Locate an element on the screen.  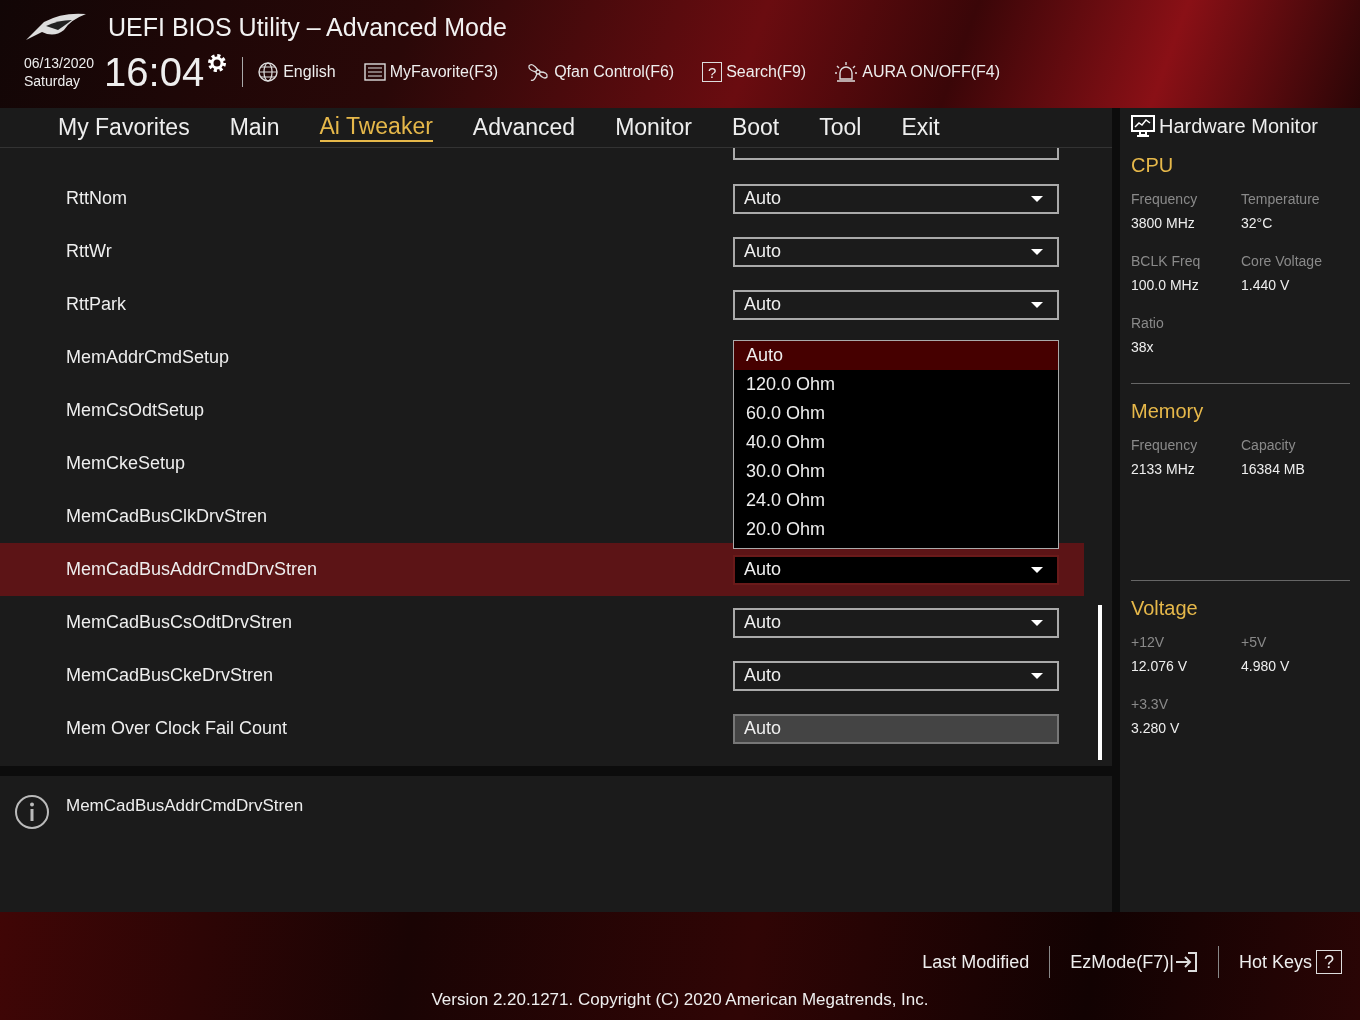
setting-label: MemCadBusAddrCmdDrvStren is located at coordinates (192, 569).